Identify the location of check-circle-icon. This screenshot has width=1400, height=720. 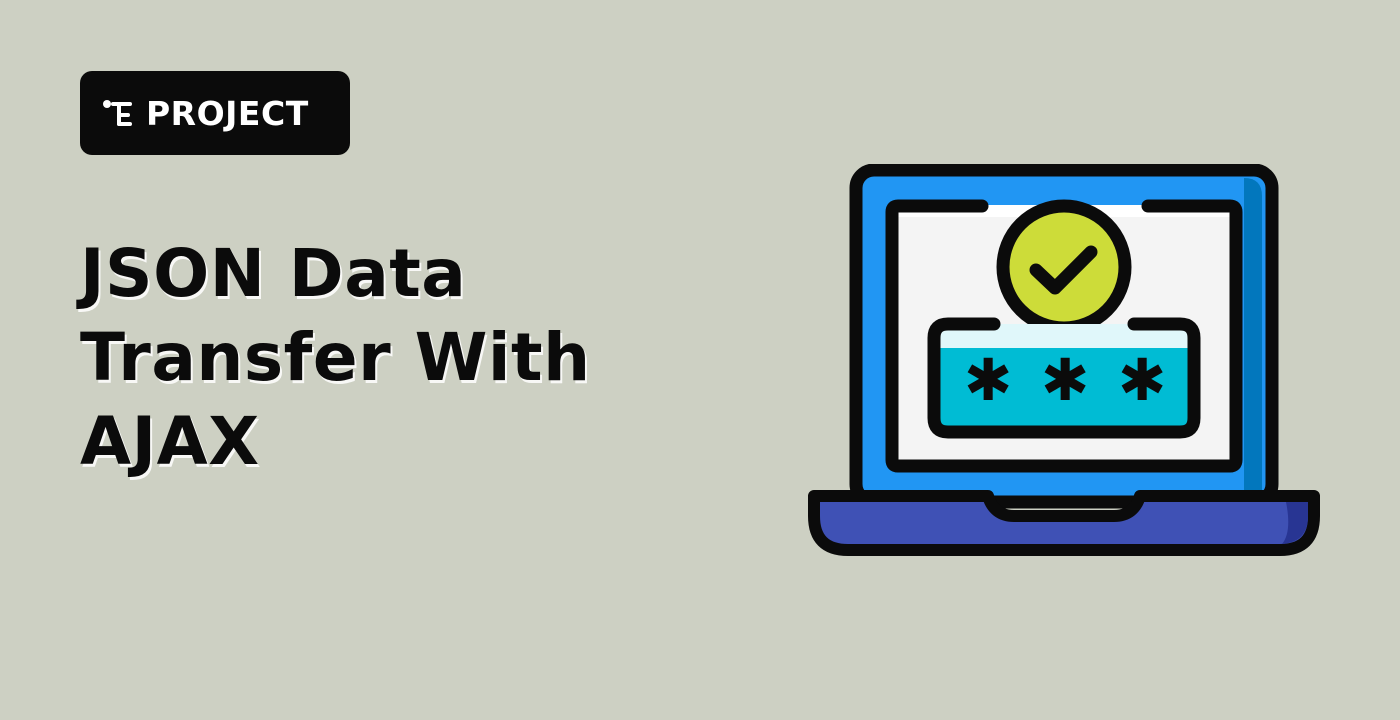
(1064, 267).